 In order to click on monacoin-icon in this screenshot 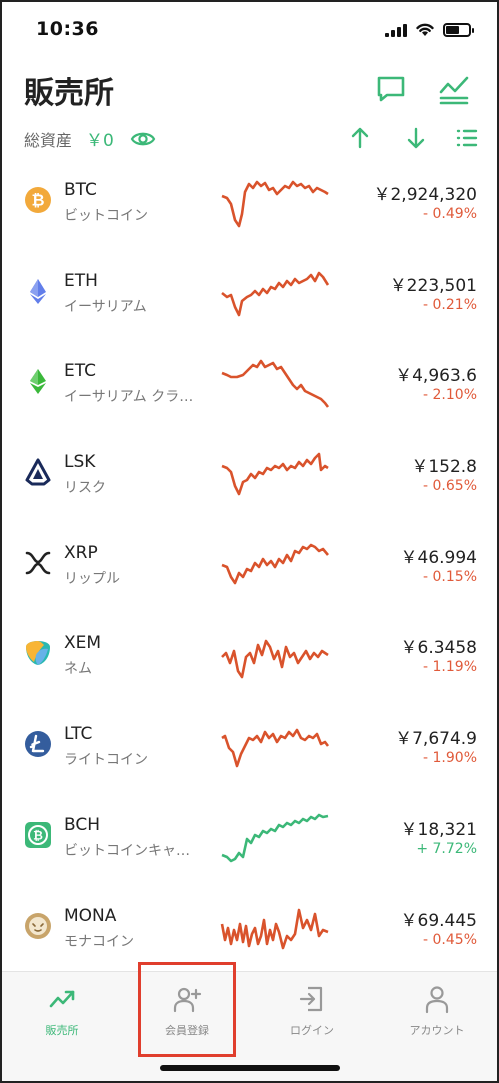, I will do `click(38, 925)`.